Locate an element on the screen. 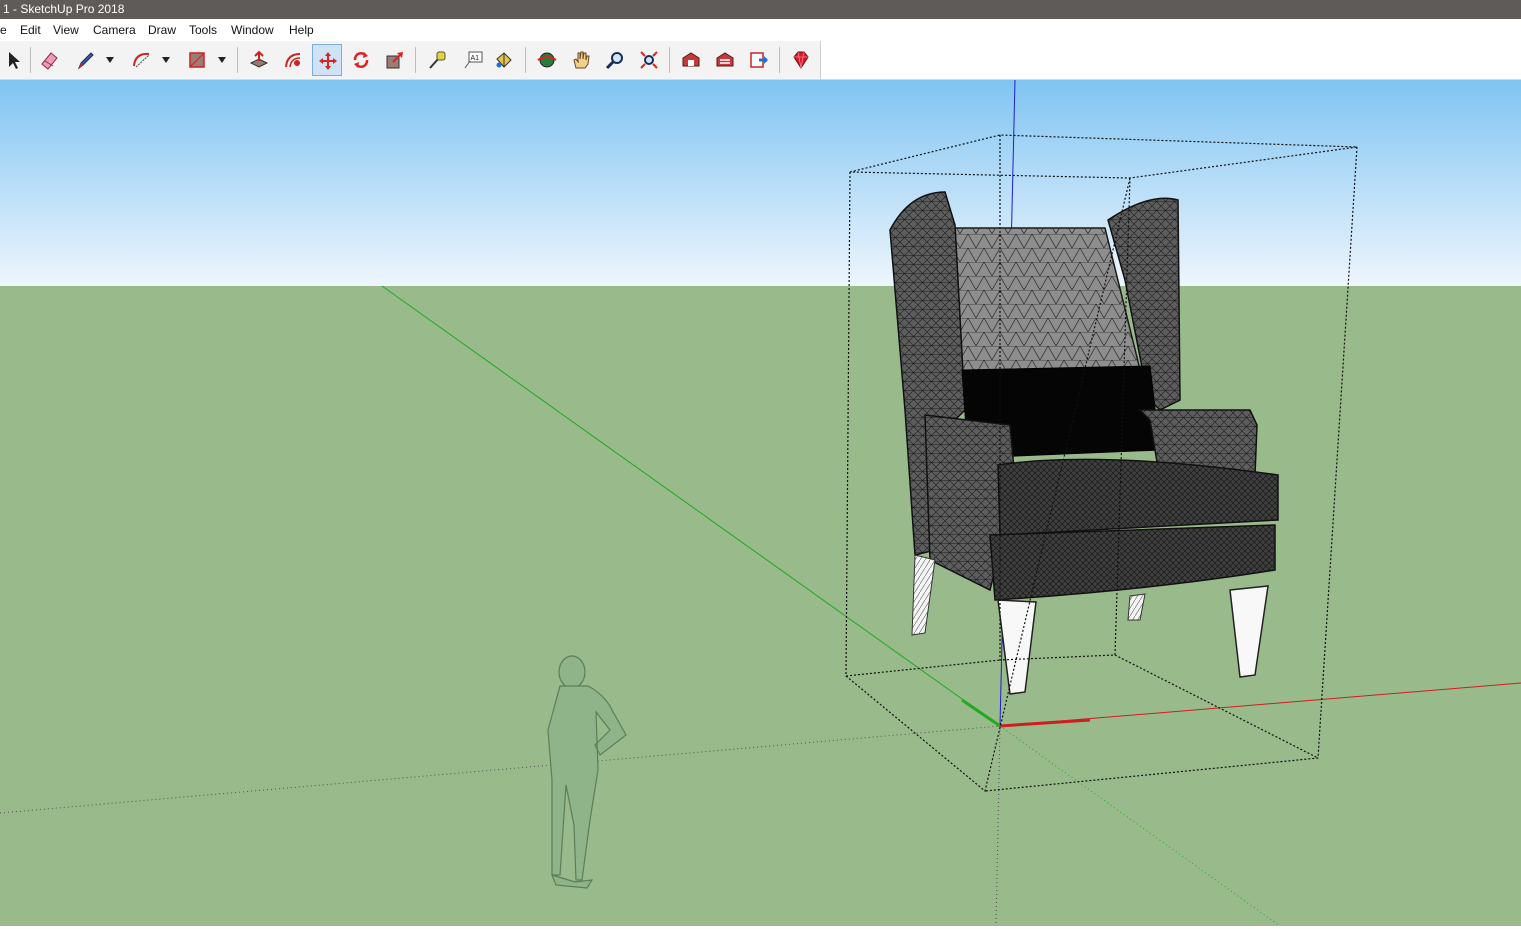  orbit-icon is located at coordinates (547, 60).